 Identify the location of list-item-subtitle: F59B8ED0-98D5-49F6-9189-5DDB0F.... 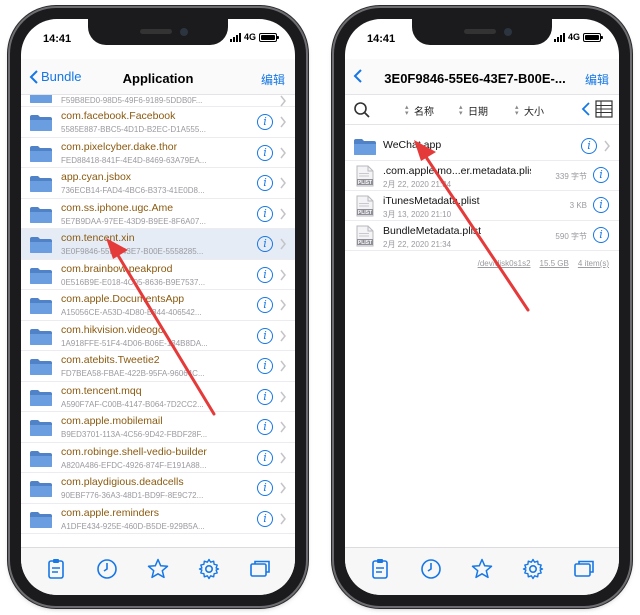
(132, 100).